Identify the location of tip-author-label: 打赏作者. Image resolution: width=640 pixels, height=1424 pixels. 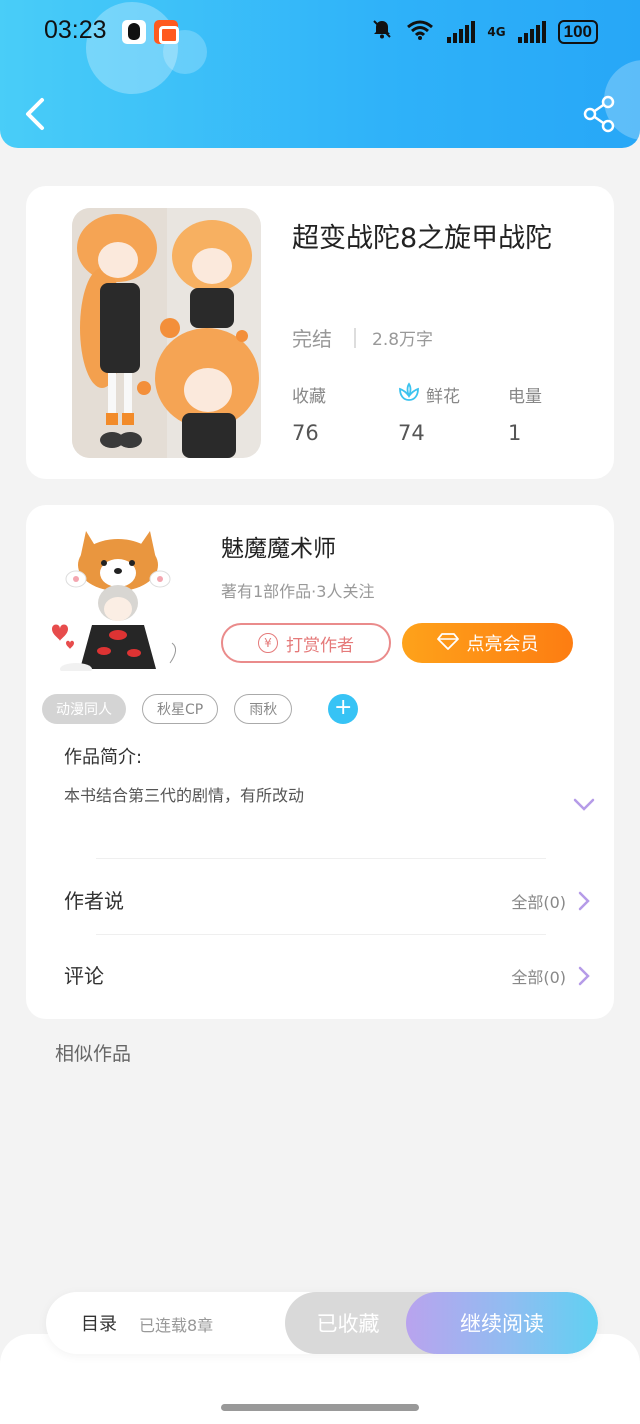
(320, 645).